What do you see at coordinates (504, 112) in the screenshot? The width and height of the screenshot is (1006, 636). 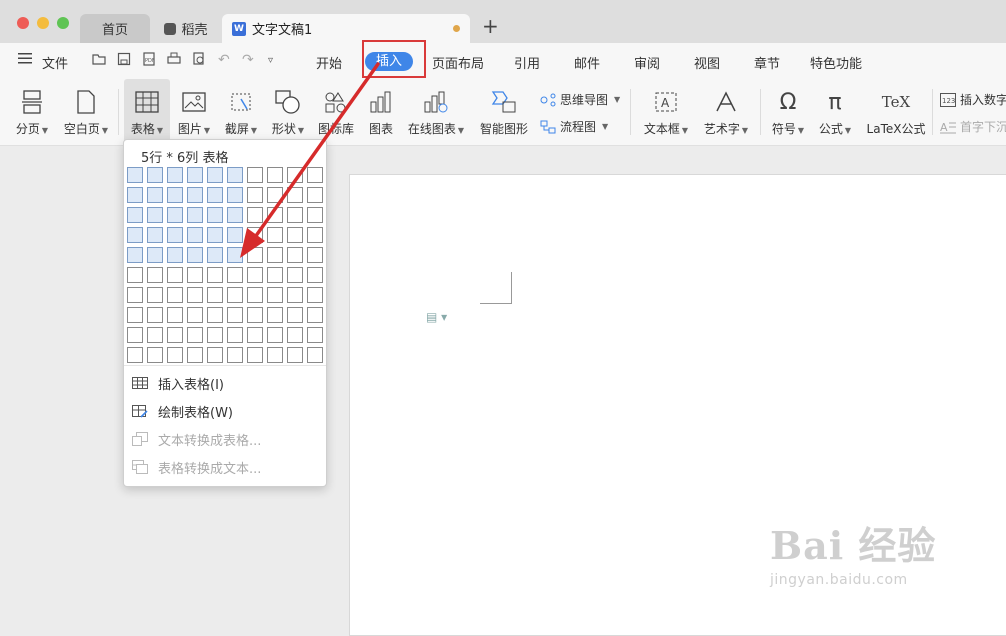 I see `smart-graphic-button: 智能图形` at bounding box center [504, 112].